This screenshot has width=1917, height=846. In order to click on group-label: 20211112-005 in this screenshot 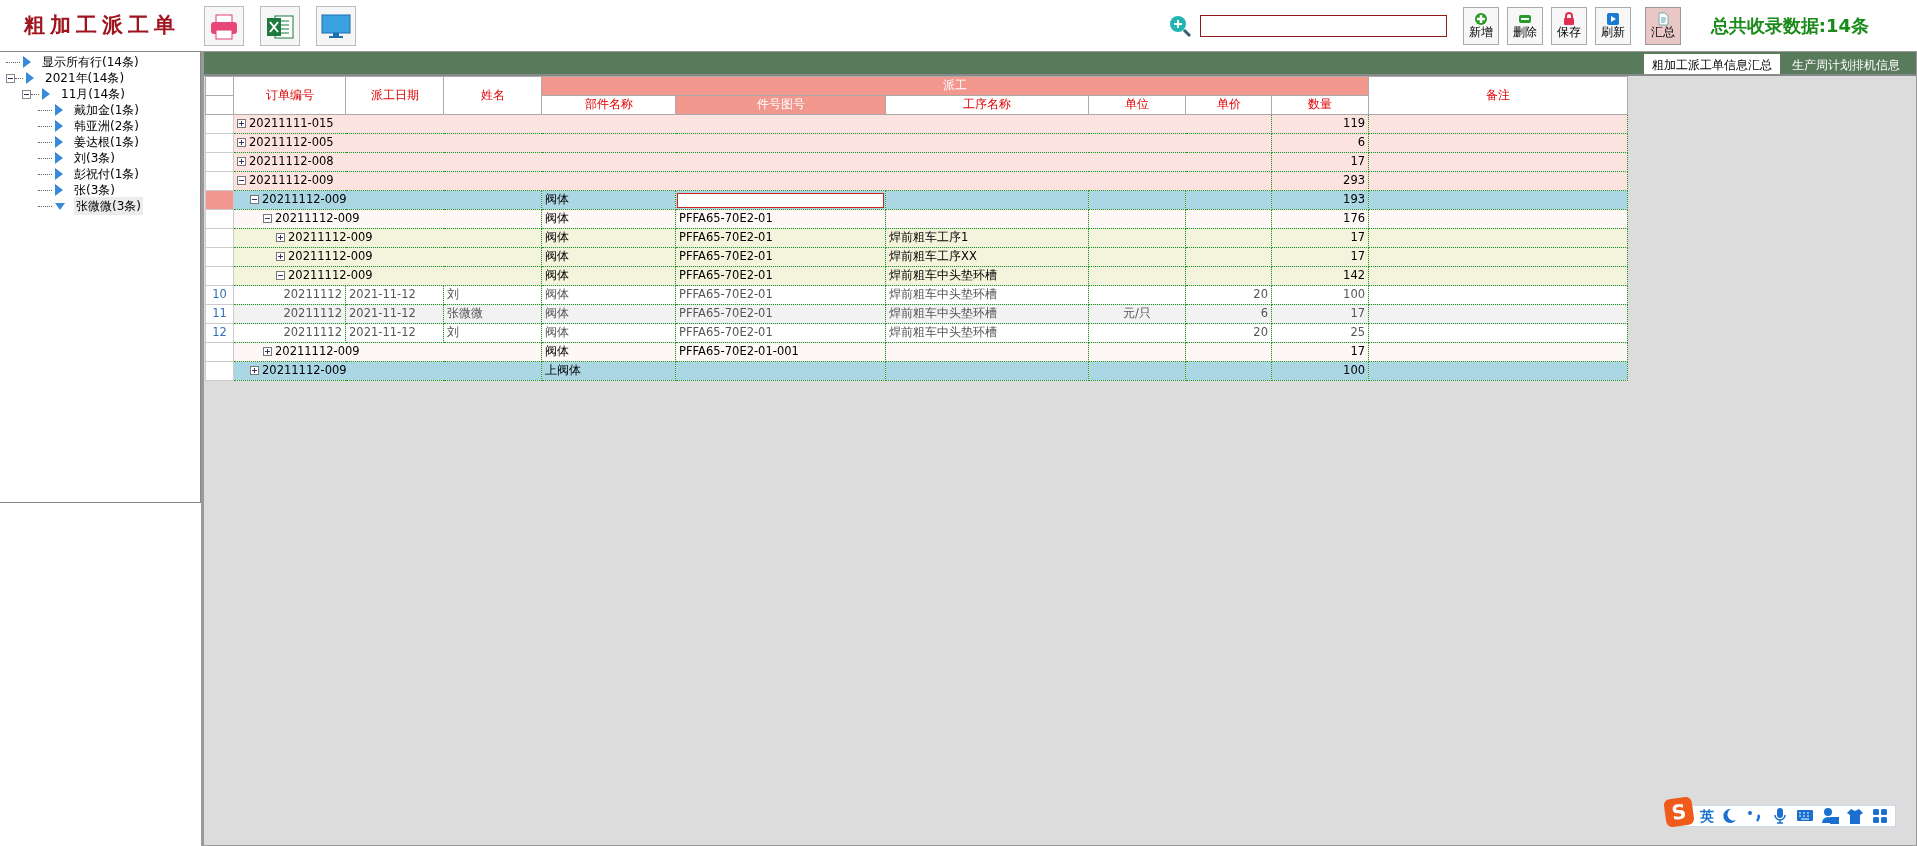, I will do `click(291, 142)`.